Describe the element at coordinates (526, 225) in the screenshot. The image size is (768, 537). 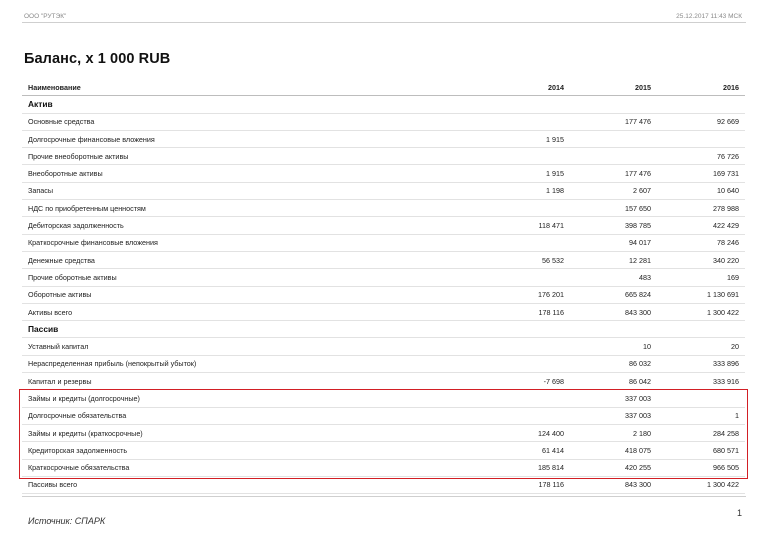
I see `value-2014: 118 471` at that location.